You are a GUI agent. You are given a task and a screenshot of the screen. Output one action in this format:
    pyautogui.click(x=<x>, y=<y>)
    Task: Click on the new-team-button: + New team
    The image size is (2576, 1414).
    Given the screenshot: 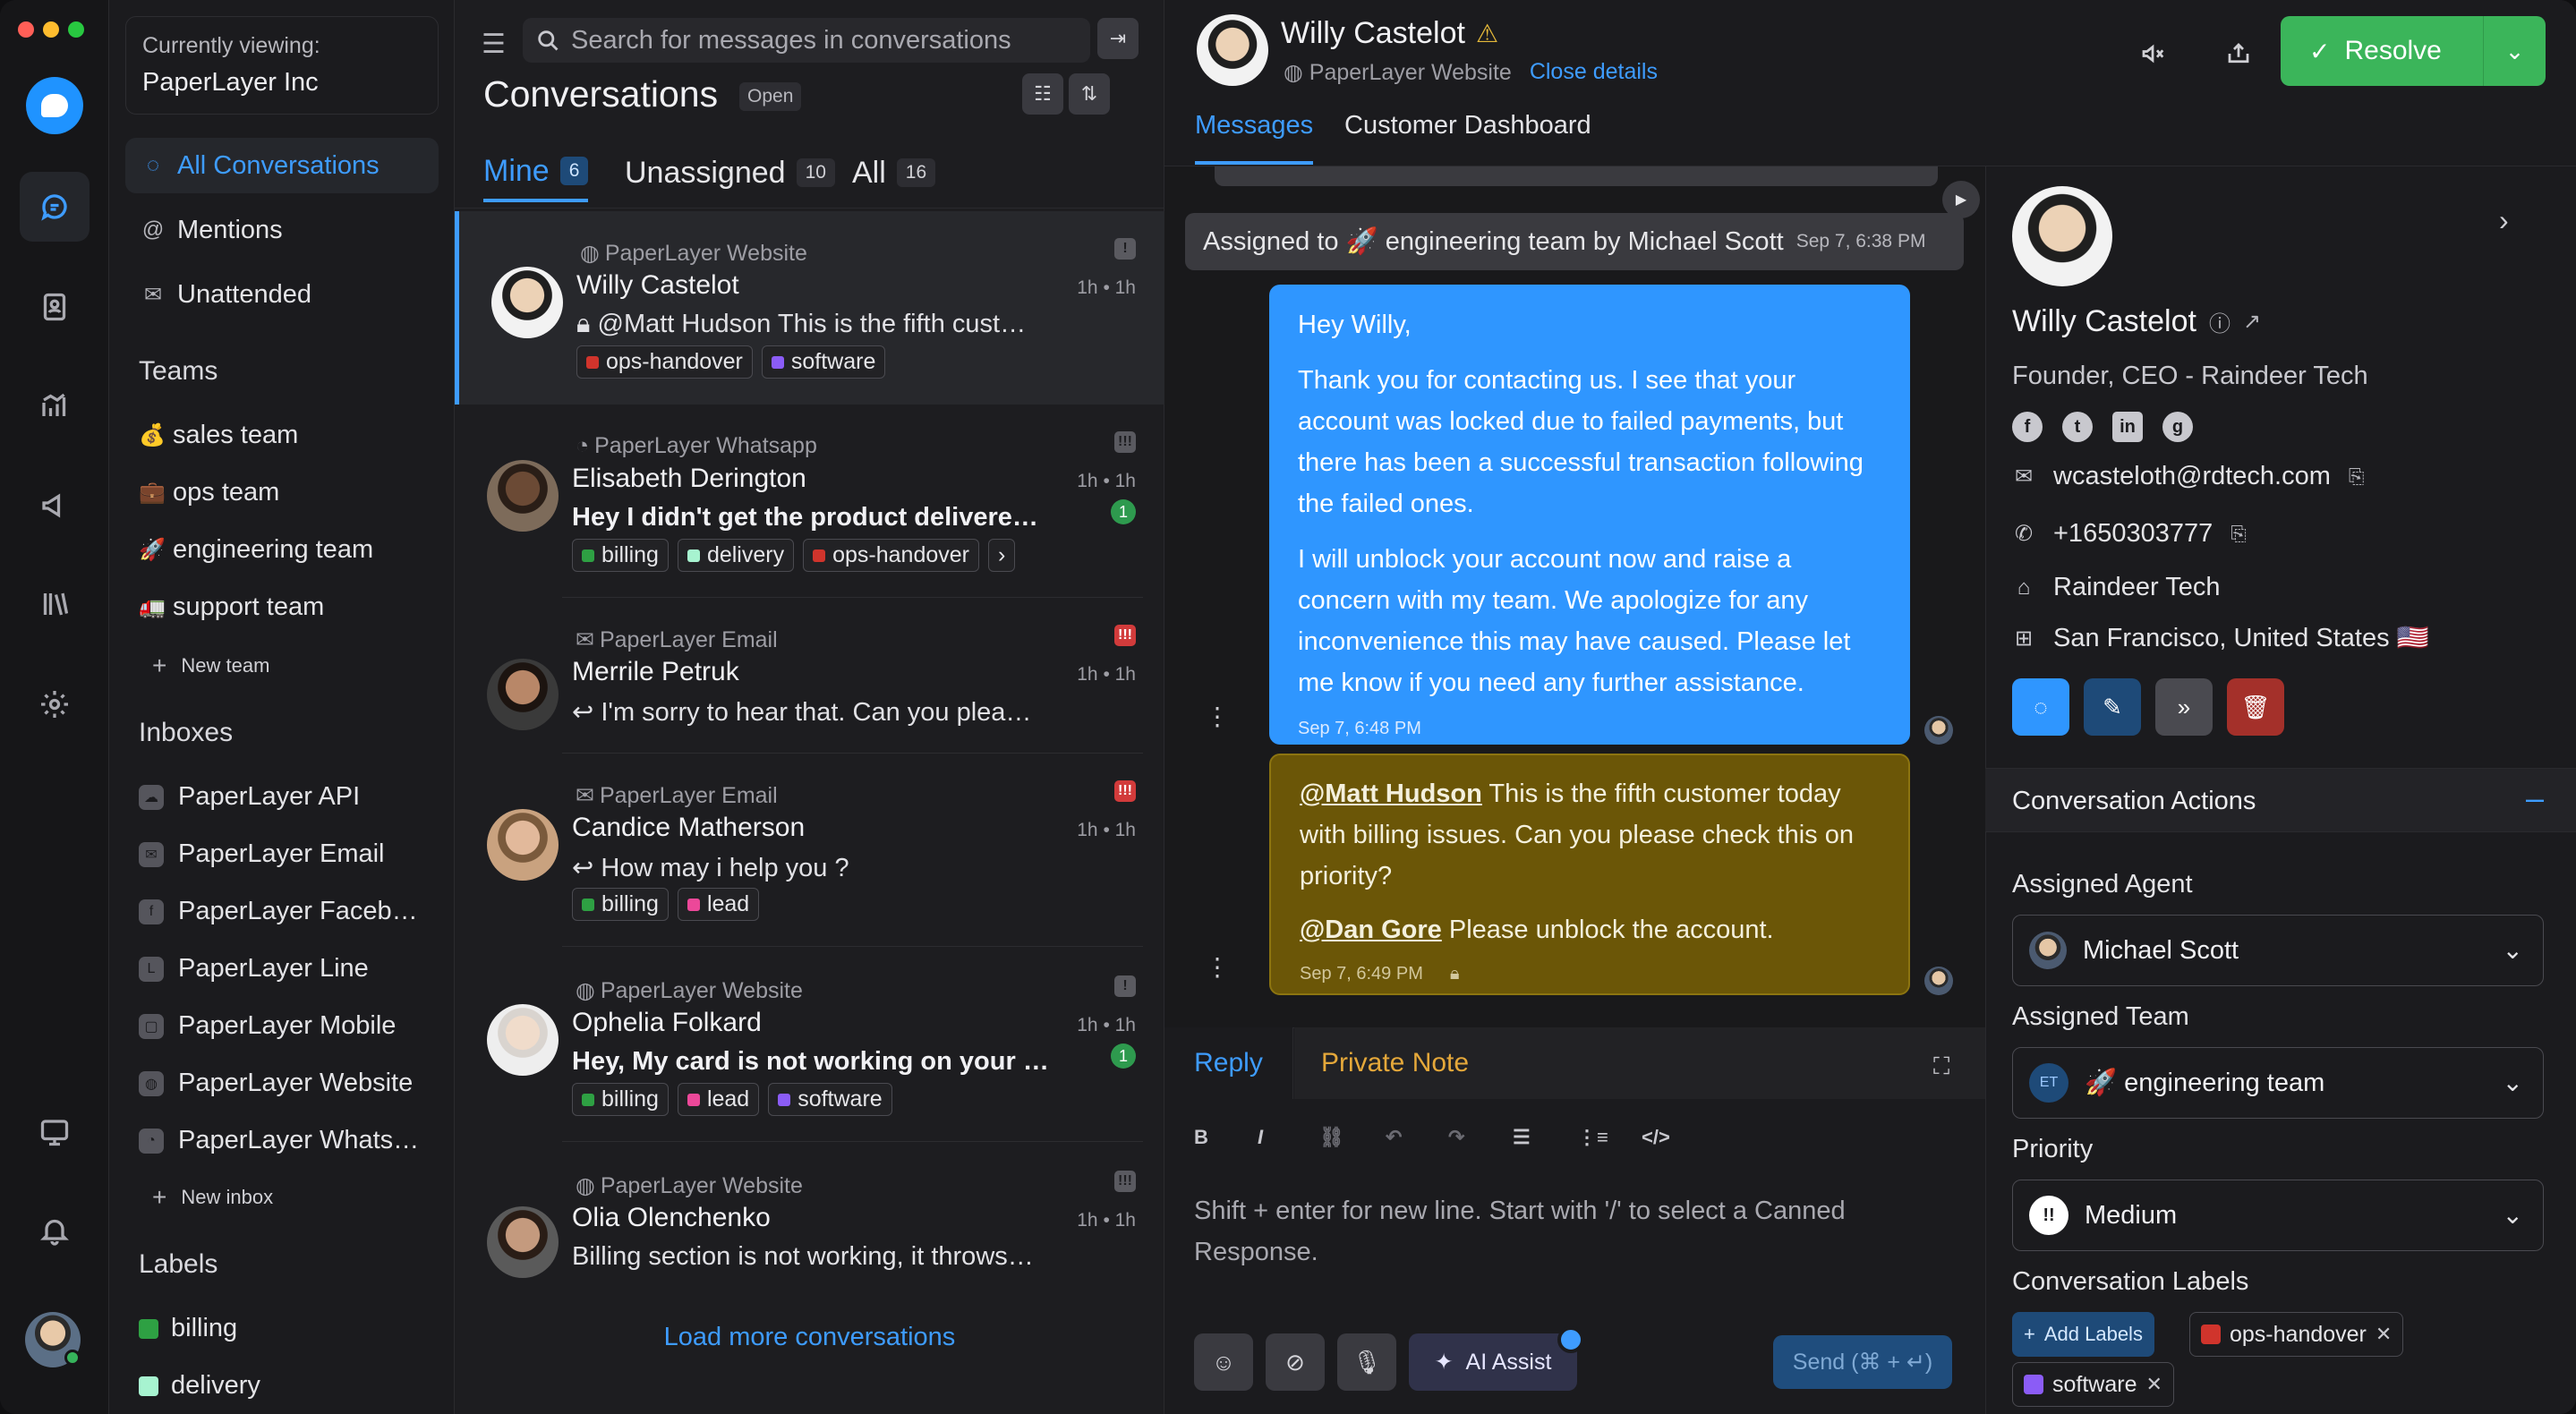 What is the action you would take?
    pyautogui.click(x=210, y=666)
    